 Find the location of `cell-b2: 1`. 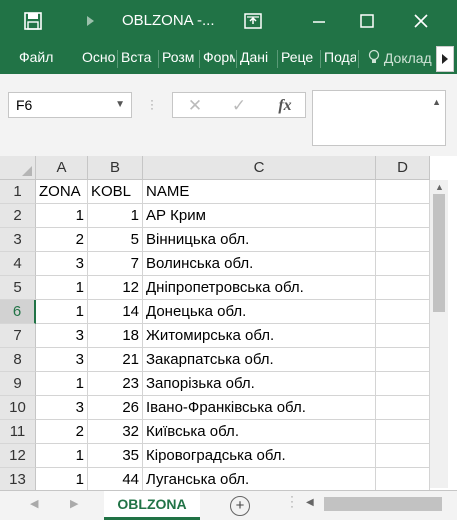

cell-b2: 1 is located at coordinates (115, 216).